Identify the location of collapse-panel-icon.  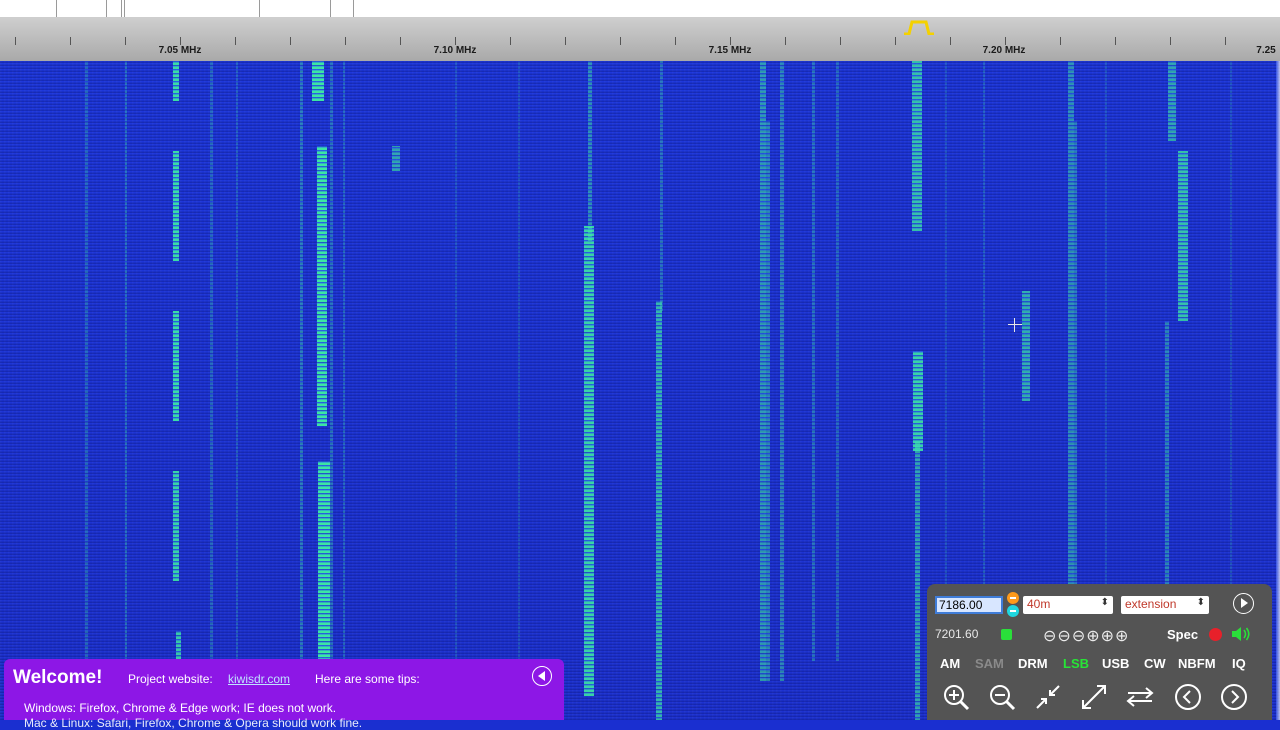
(542, 676).